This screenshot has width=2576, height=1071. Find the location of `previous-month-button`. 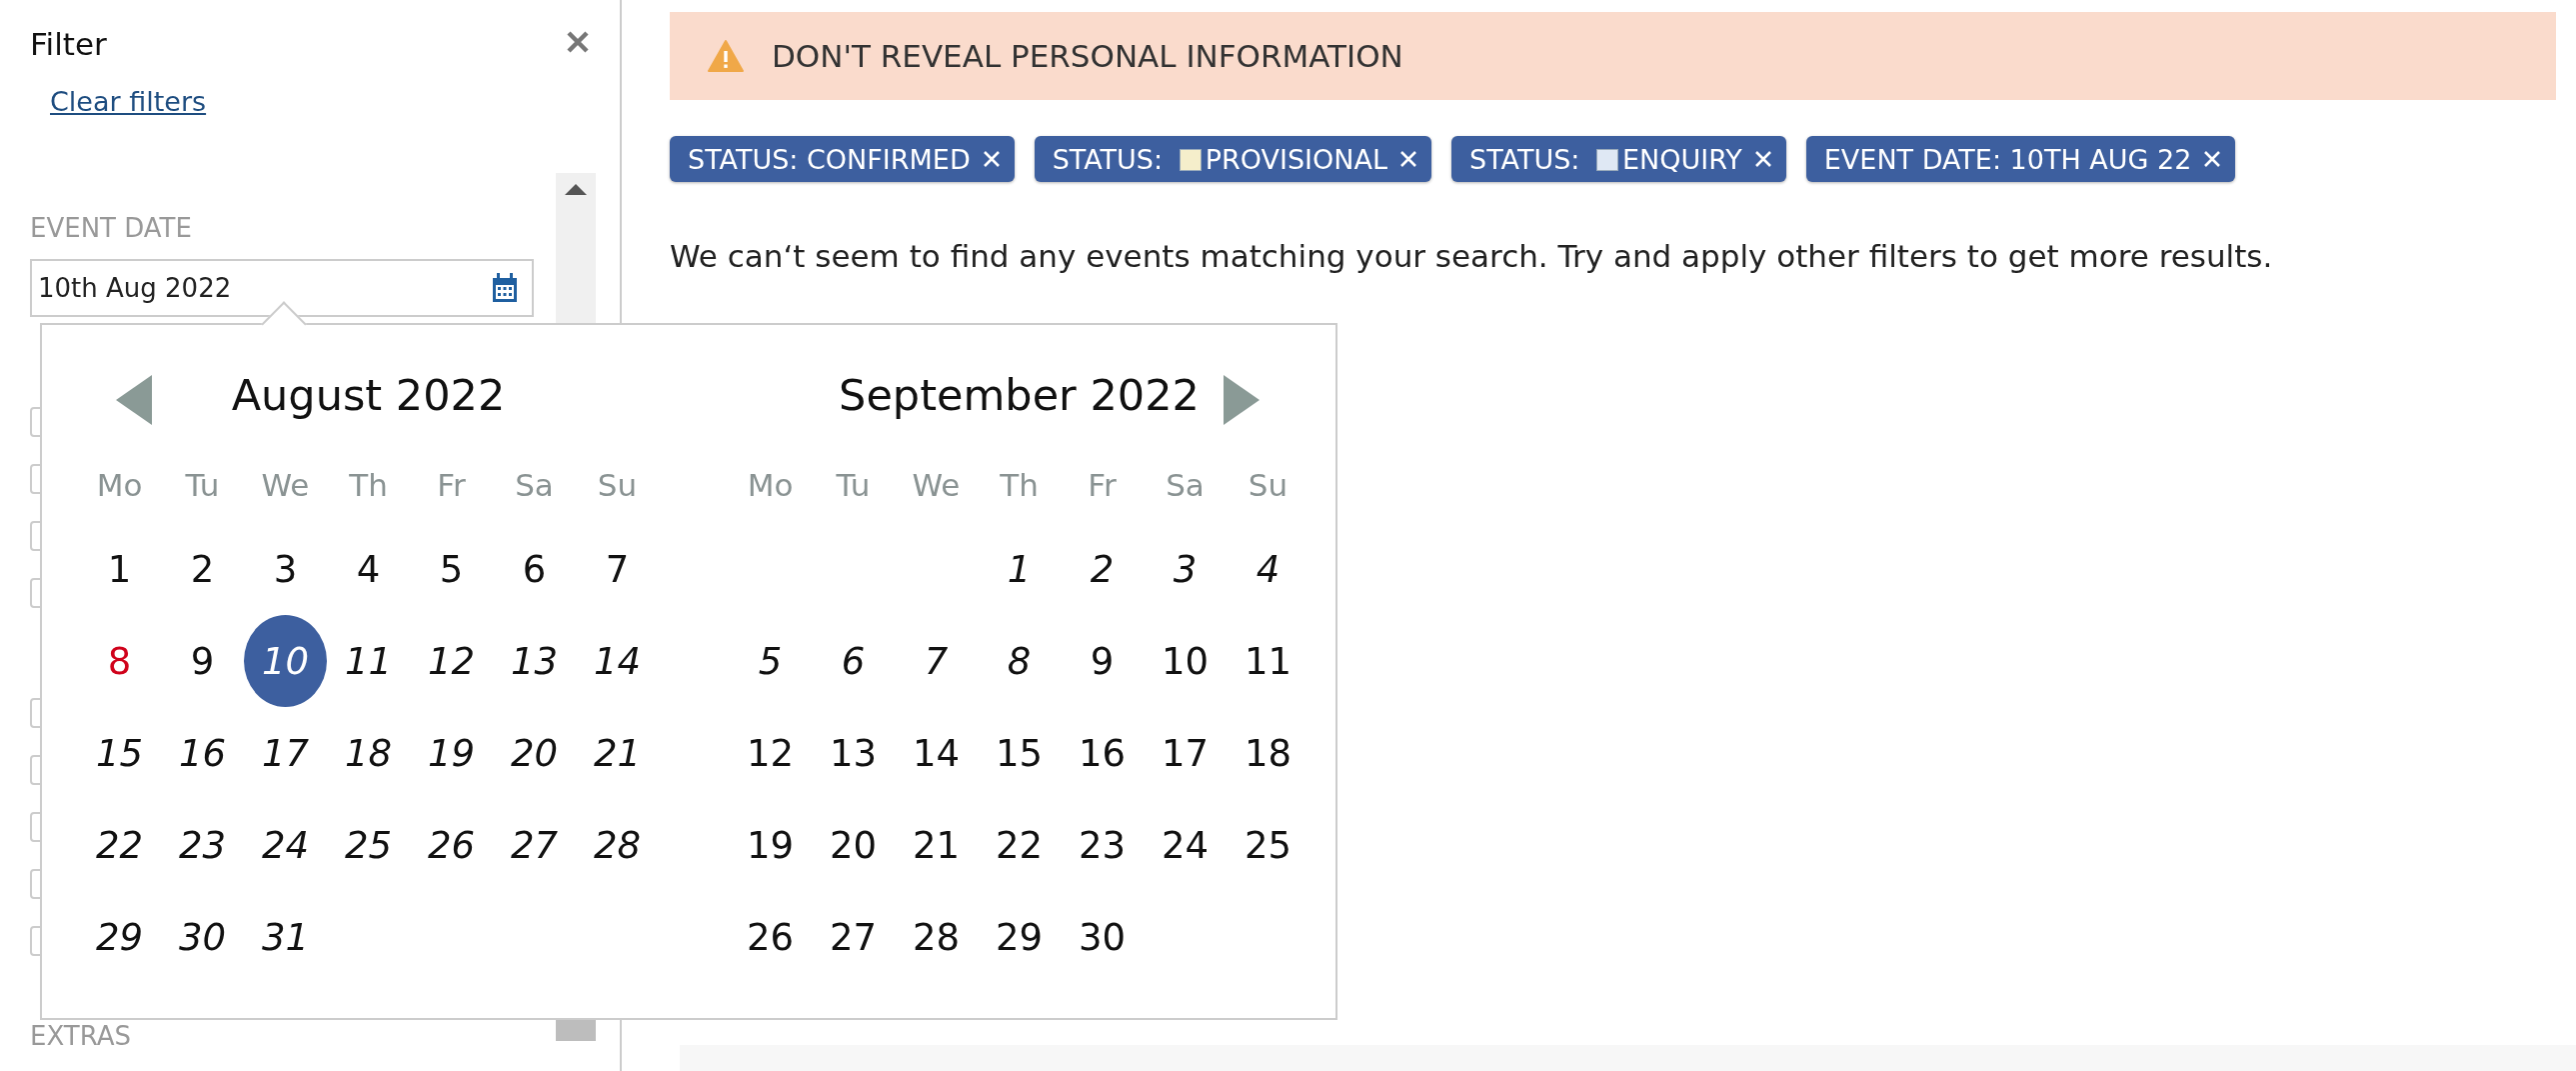

previous-month-button is located at coordinates (134, 400).